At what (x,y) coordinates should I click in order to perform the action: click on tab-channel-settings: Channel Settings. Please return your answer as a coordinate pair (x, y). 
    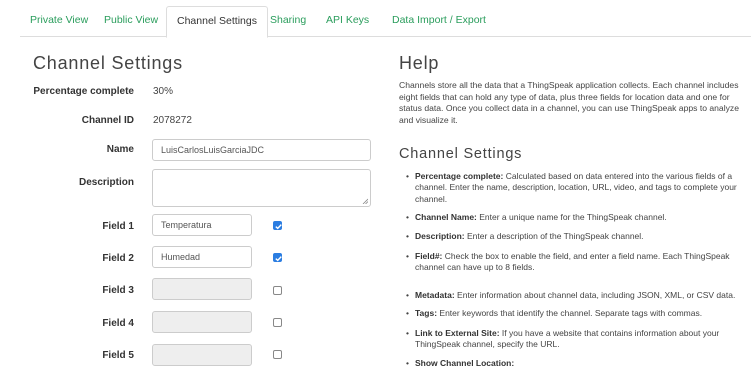
    Looking at the image, I should click on (217, 22).